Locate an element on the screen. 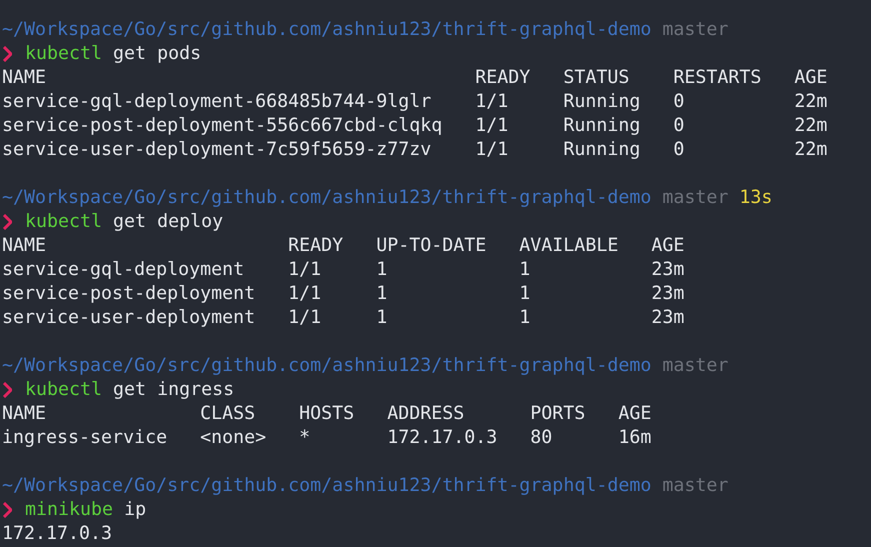 The image size is (871, 547). table-header-cell-text: CLASS is located at coordinates (228, 414).